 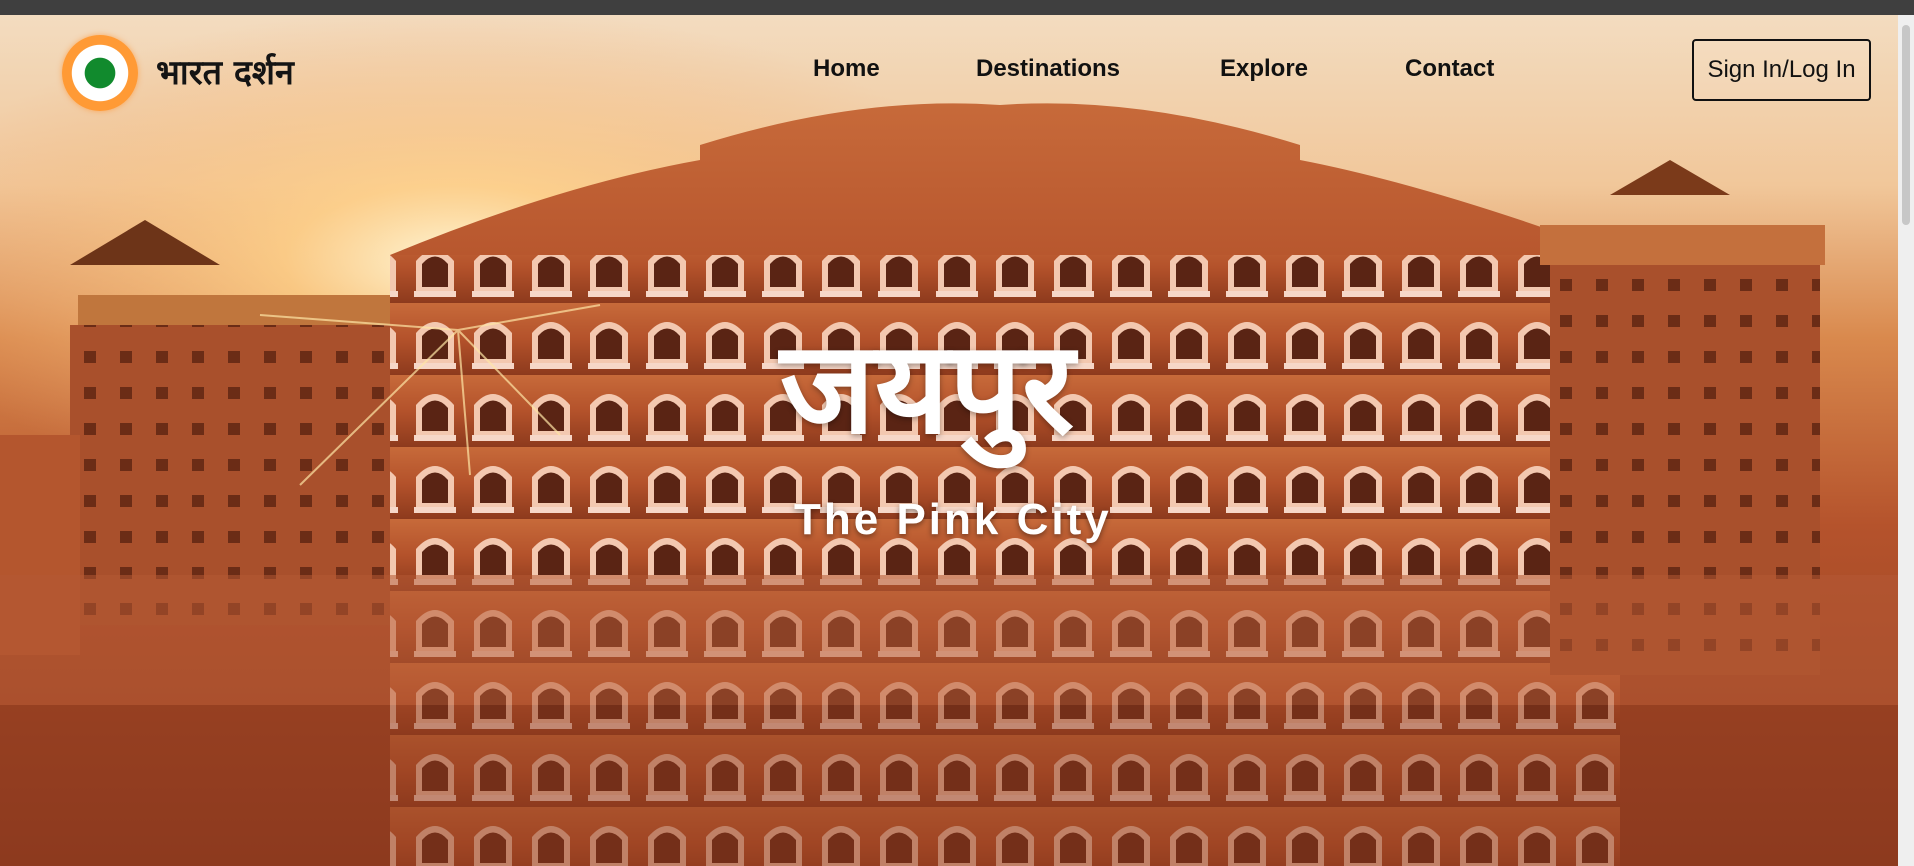 I want to click on tricolor-chakra-icon, so click(x=100, y=73).